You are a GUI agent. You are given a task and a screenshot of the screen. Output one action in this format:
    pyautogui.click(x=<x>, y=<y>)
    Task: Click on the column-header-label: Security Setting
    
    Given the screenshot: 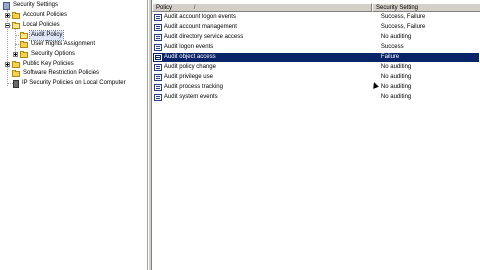 What is the action you would take?
    pyautogui.click(x=397, y=8)
    